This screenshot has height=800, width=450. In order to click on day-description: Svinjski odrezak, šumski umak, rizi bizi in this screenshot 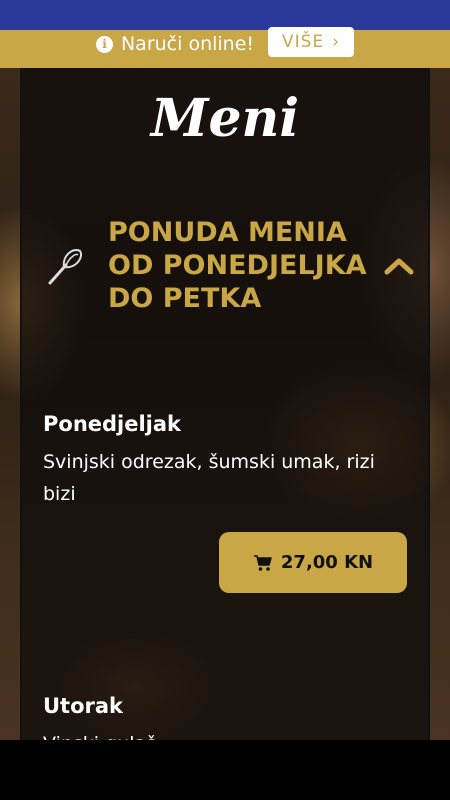, I will do `click(209, 478)`.